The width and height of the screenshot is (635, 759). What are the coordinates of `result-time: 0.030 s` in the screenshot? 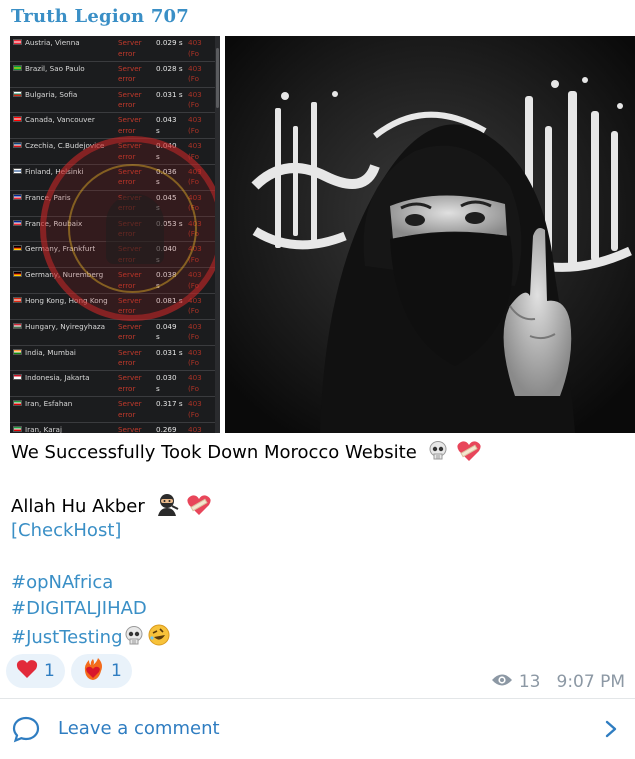 It's located at (170, 383).